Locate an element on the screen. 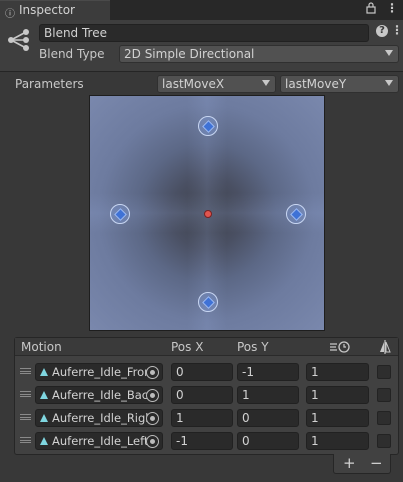  parameters-label: Parameters is located at coordinates (49, 84).